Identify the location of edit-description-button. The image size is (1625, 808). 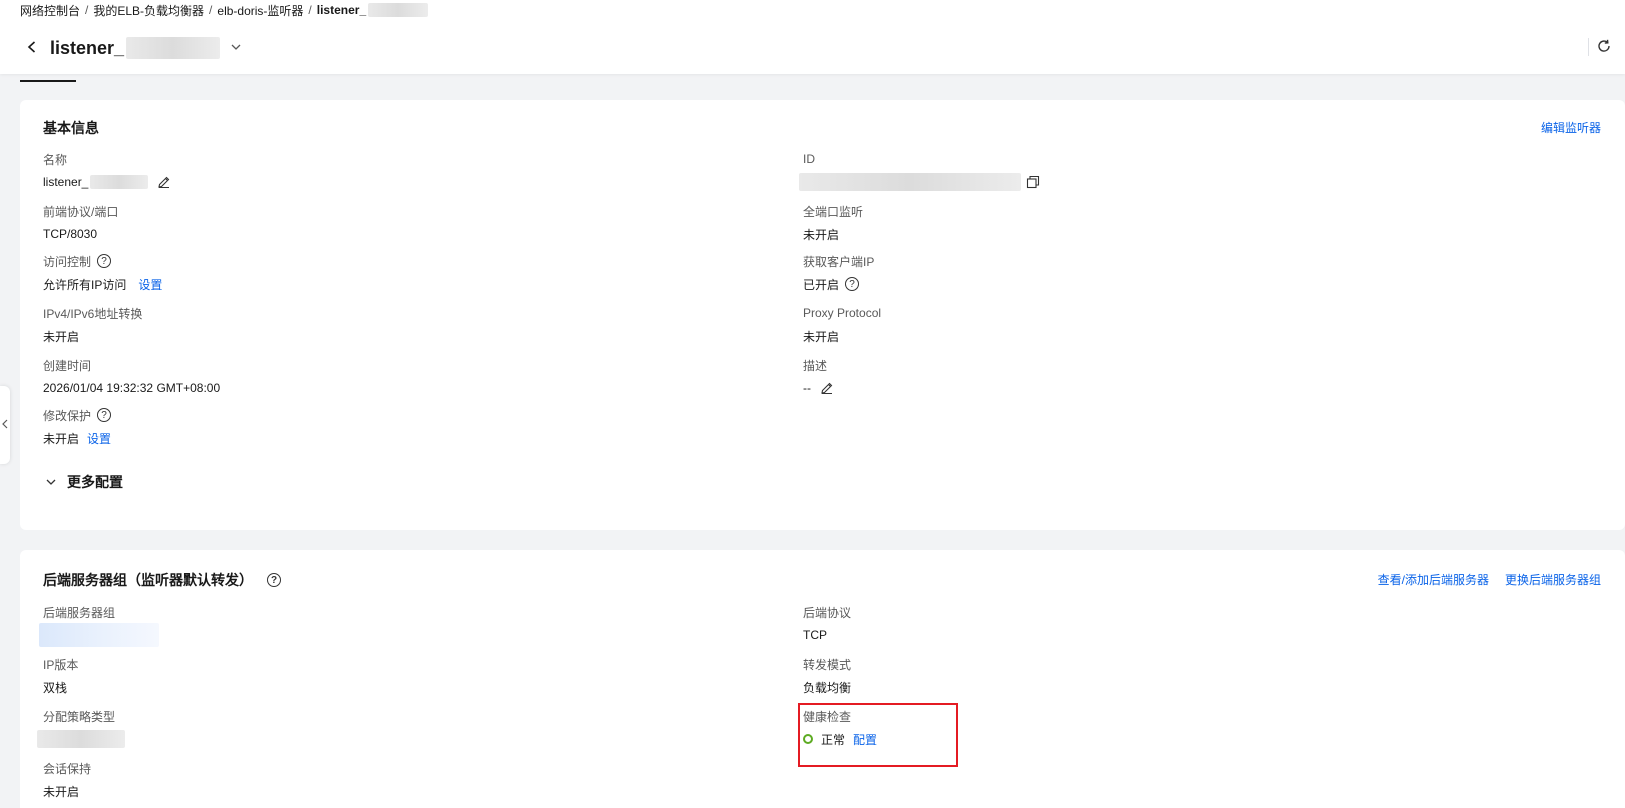
(827, 388).